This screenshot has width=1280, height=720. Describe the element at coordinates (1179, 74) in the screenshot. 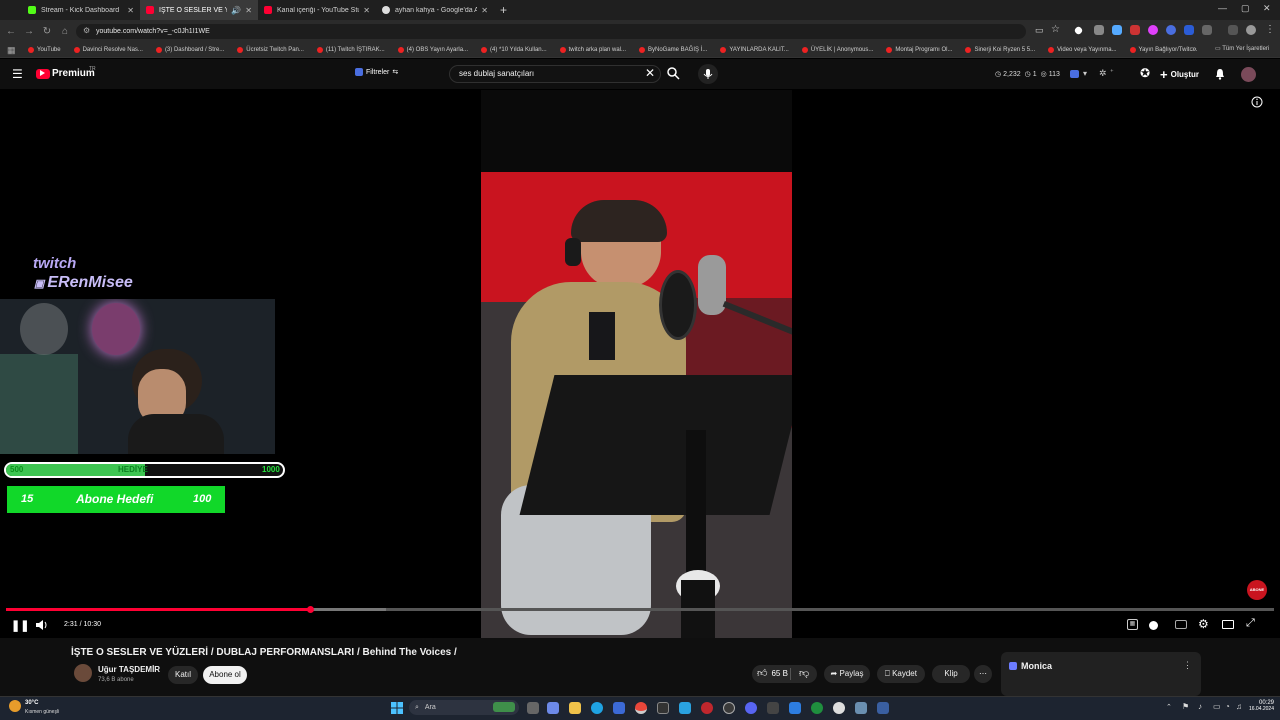

I see `create-button: + Oluştur` at that location.